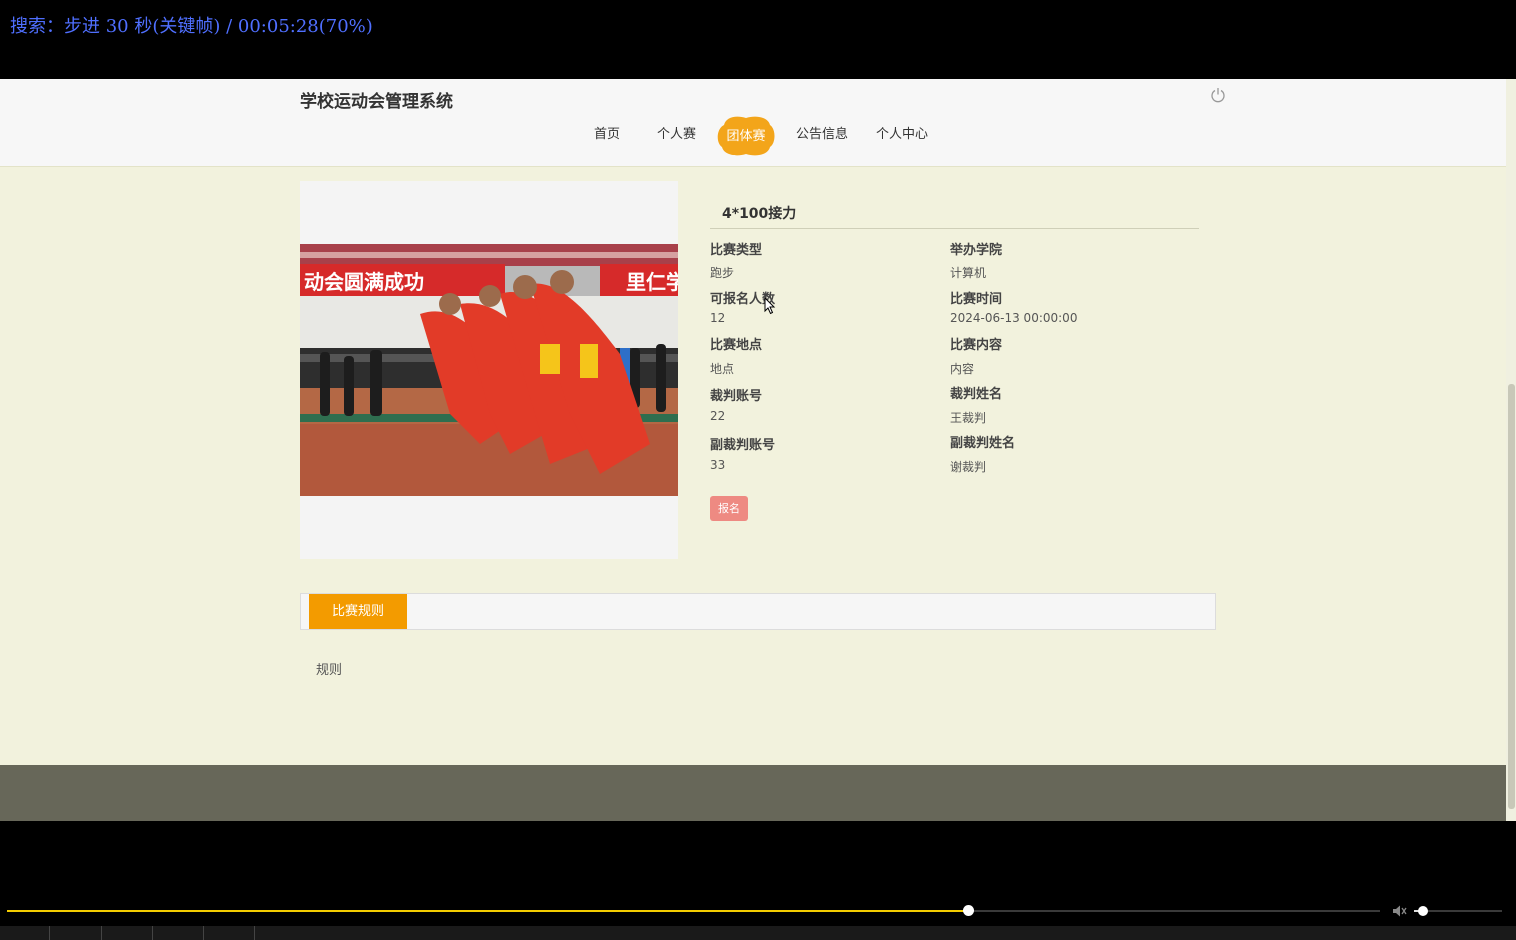  What do you see at coordinates (758, 793) in the screenshot?
I see `site-footer` at bounding box center [758, 793].